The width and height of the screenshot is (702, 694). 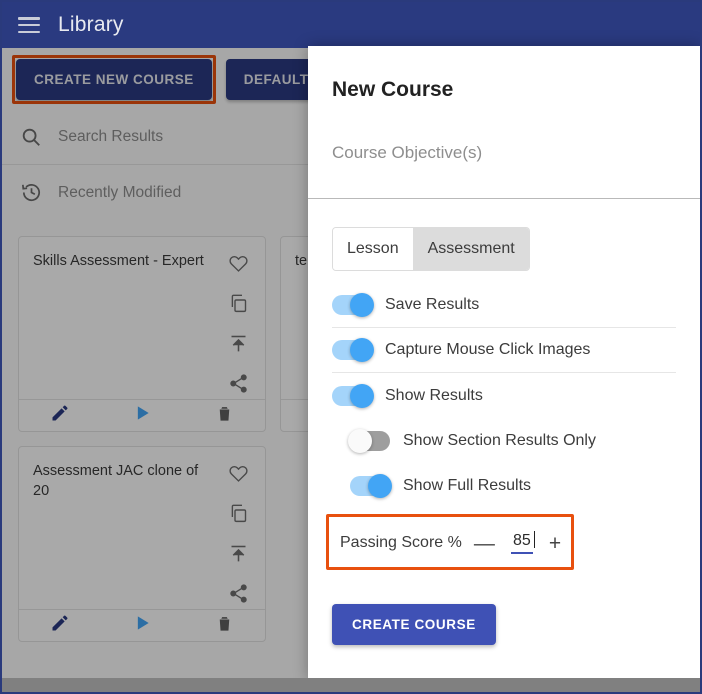 I want to click on tab-lesson: Lesson, so click(x=373, y=249).